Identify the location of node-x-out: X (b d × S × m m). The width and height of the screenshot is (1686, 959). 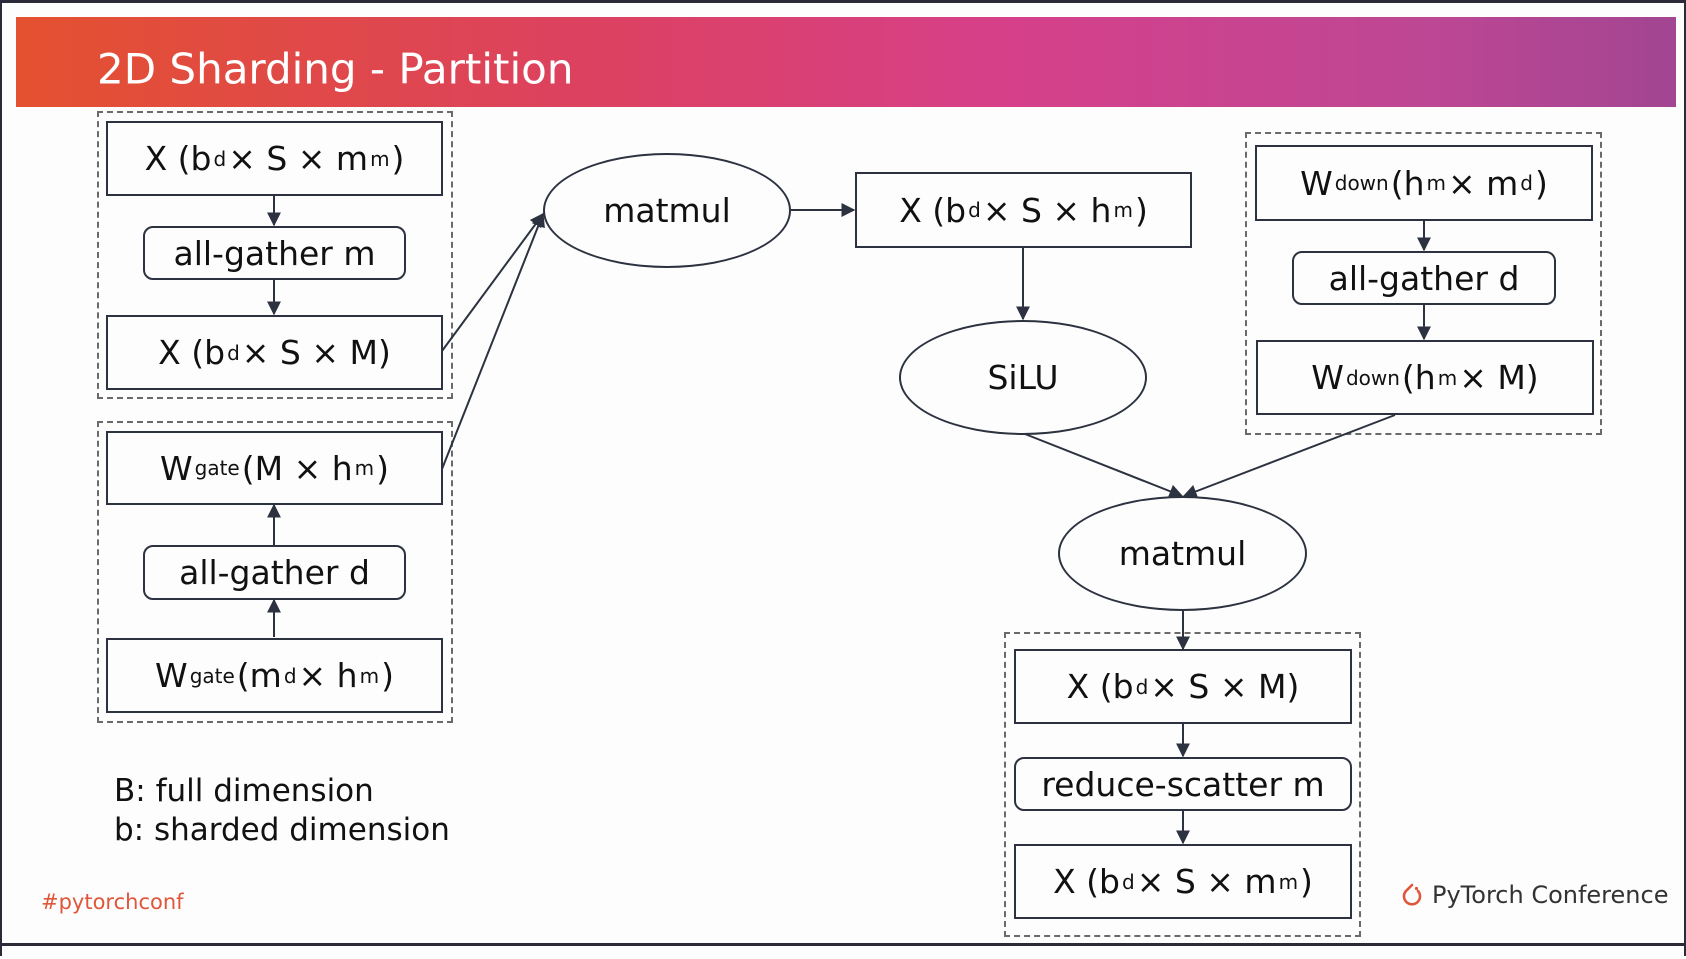
(1183, 881).